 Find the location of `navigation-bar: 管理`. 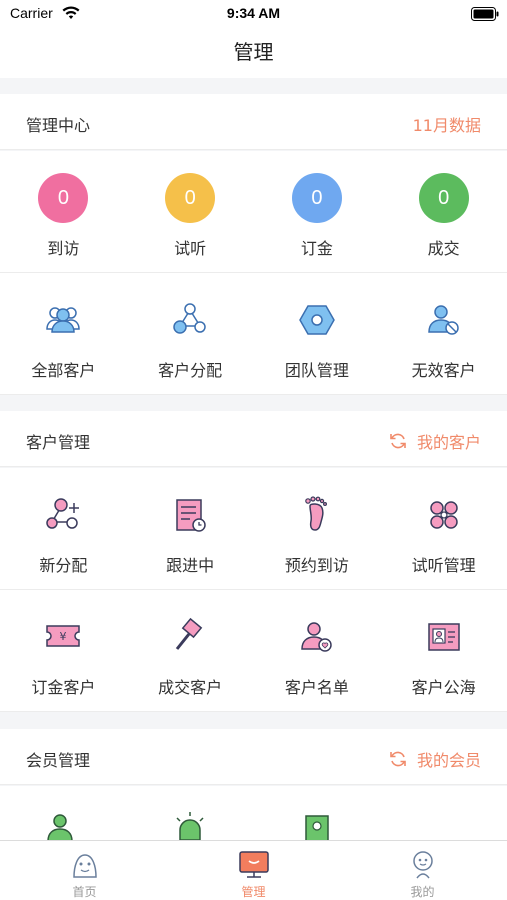

navigation-bar: 管理 is located at coordinates (253, 53).